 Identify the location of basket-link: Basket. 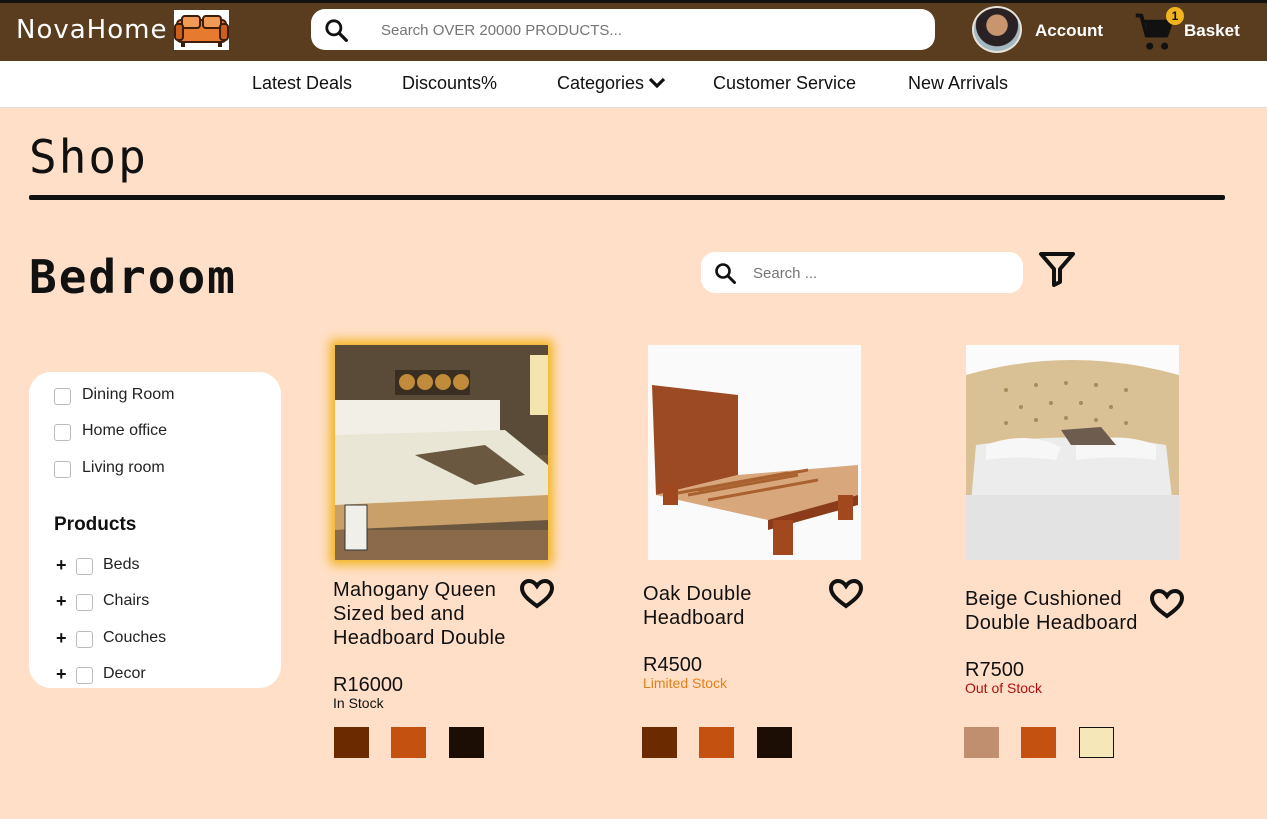
(1212, 31).